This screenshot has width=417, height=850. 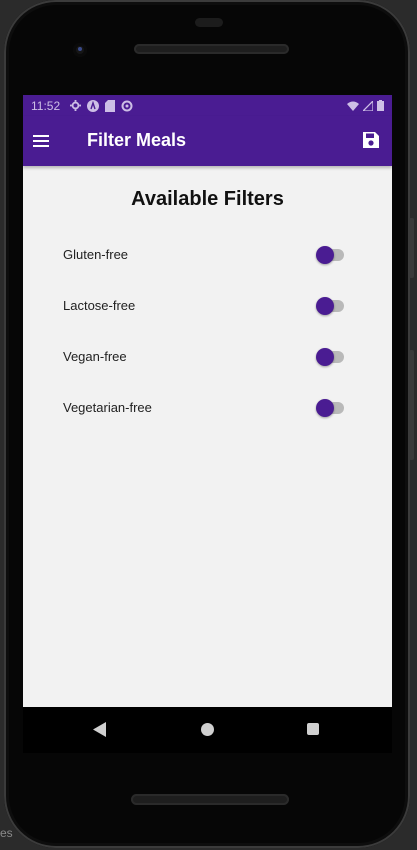 I want to click on vegetarian-free-switch, so click(x=330, y=408).